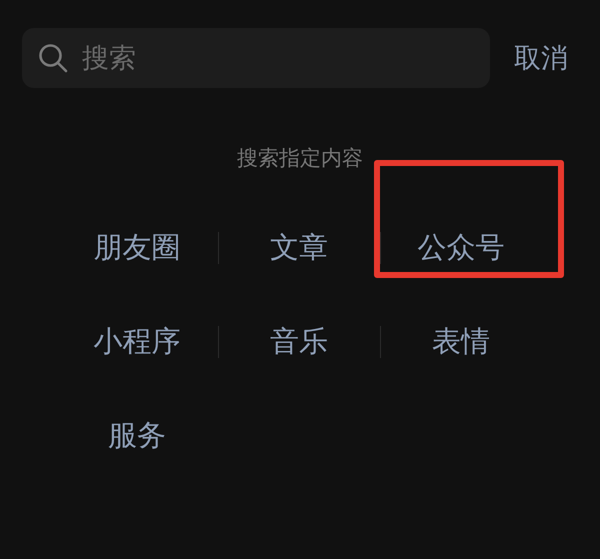 This screenshot has height=559, width=600. Describe the element at coordinates (53, 58) in the screenshot. I see `search-icon` at that location.